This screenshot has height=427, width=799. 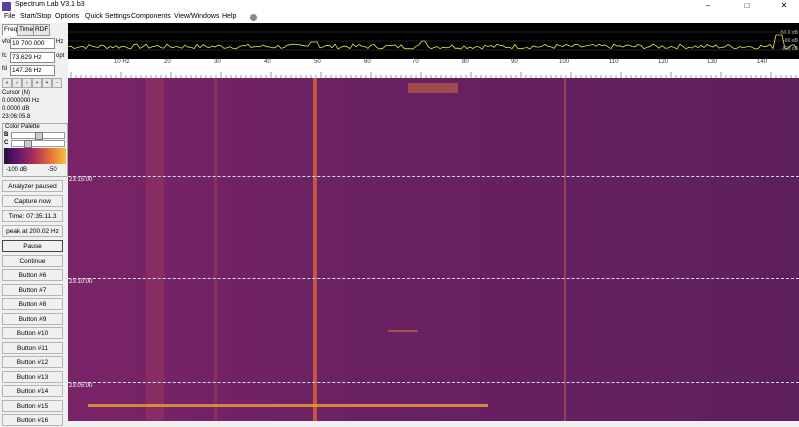 I want to click on signal-blob-top, so click(x=433, y=88).